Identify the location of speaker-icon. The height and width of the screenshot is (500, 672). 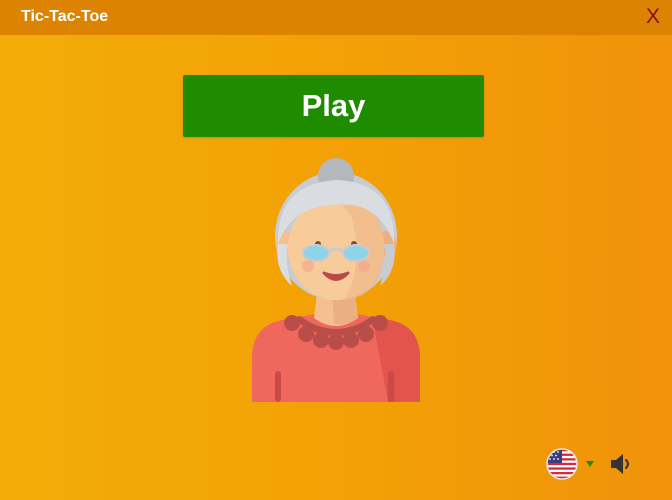
(621, 464).